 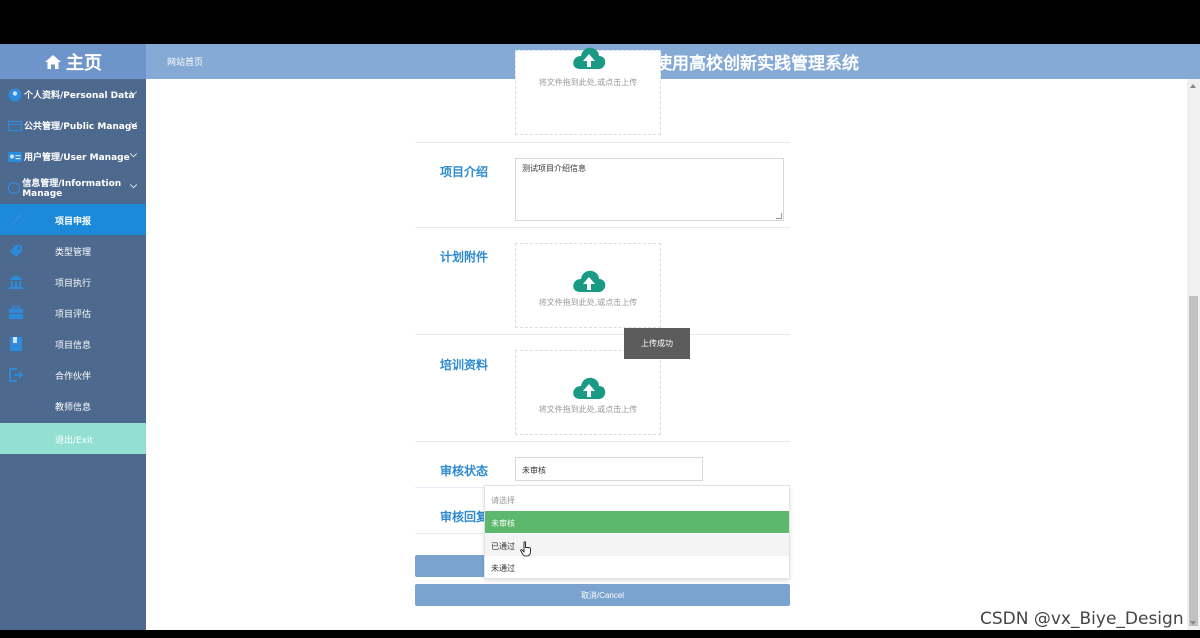 I want to click on sidebar-group-label: 信息管理/Information Manage, so click(x=72, y=189).